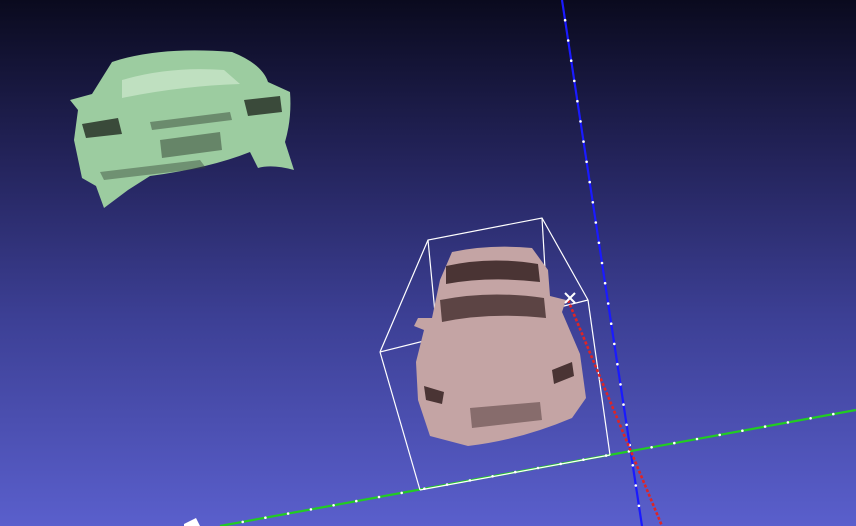  What do you see at coordinates (500, 346) in the screenshot?
I see `selected-car-mesh` at bounding box center [500, 346].